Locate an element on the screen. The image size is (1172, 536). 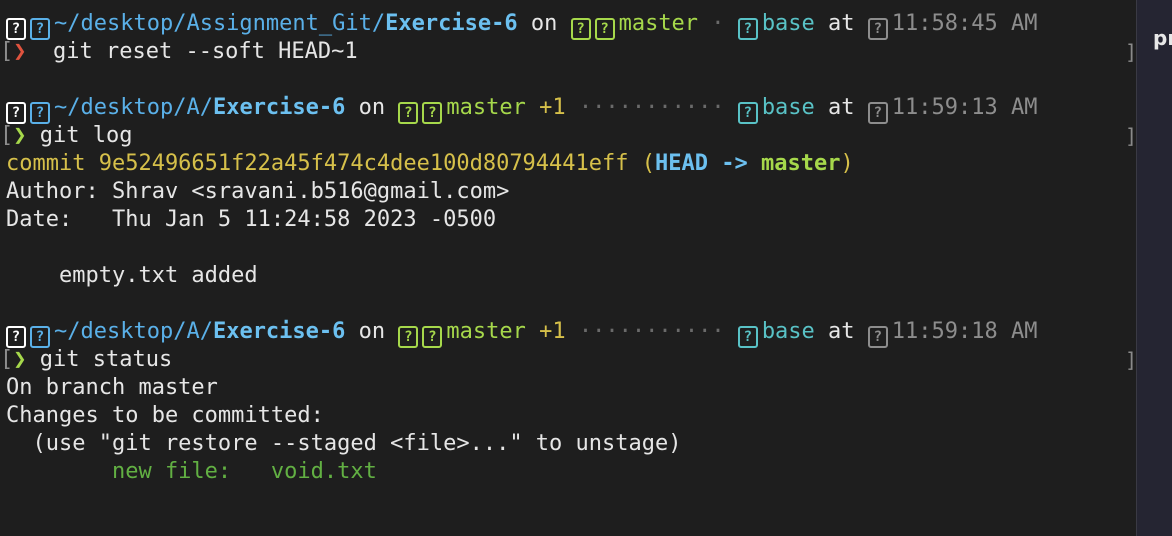
command-text: git status is located at coordinates (106, 359).